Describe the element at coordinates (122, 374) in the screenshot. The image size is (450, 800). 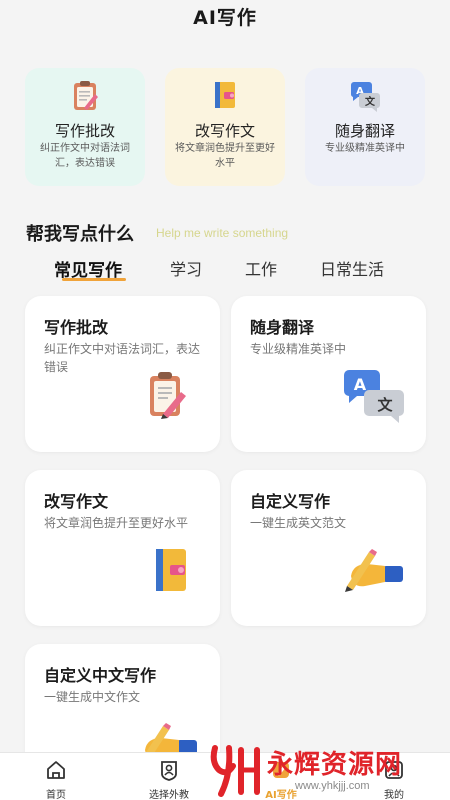
I see `card-writing-correction: 写作批改 纠正作文中对语法词汇，表达错误` at that location.